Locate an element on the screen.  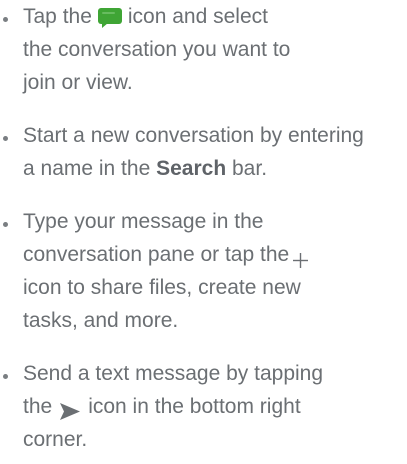
item-line: Start a new conversation by entering is located at coordinates (193, 135).